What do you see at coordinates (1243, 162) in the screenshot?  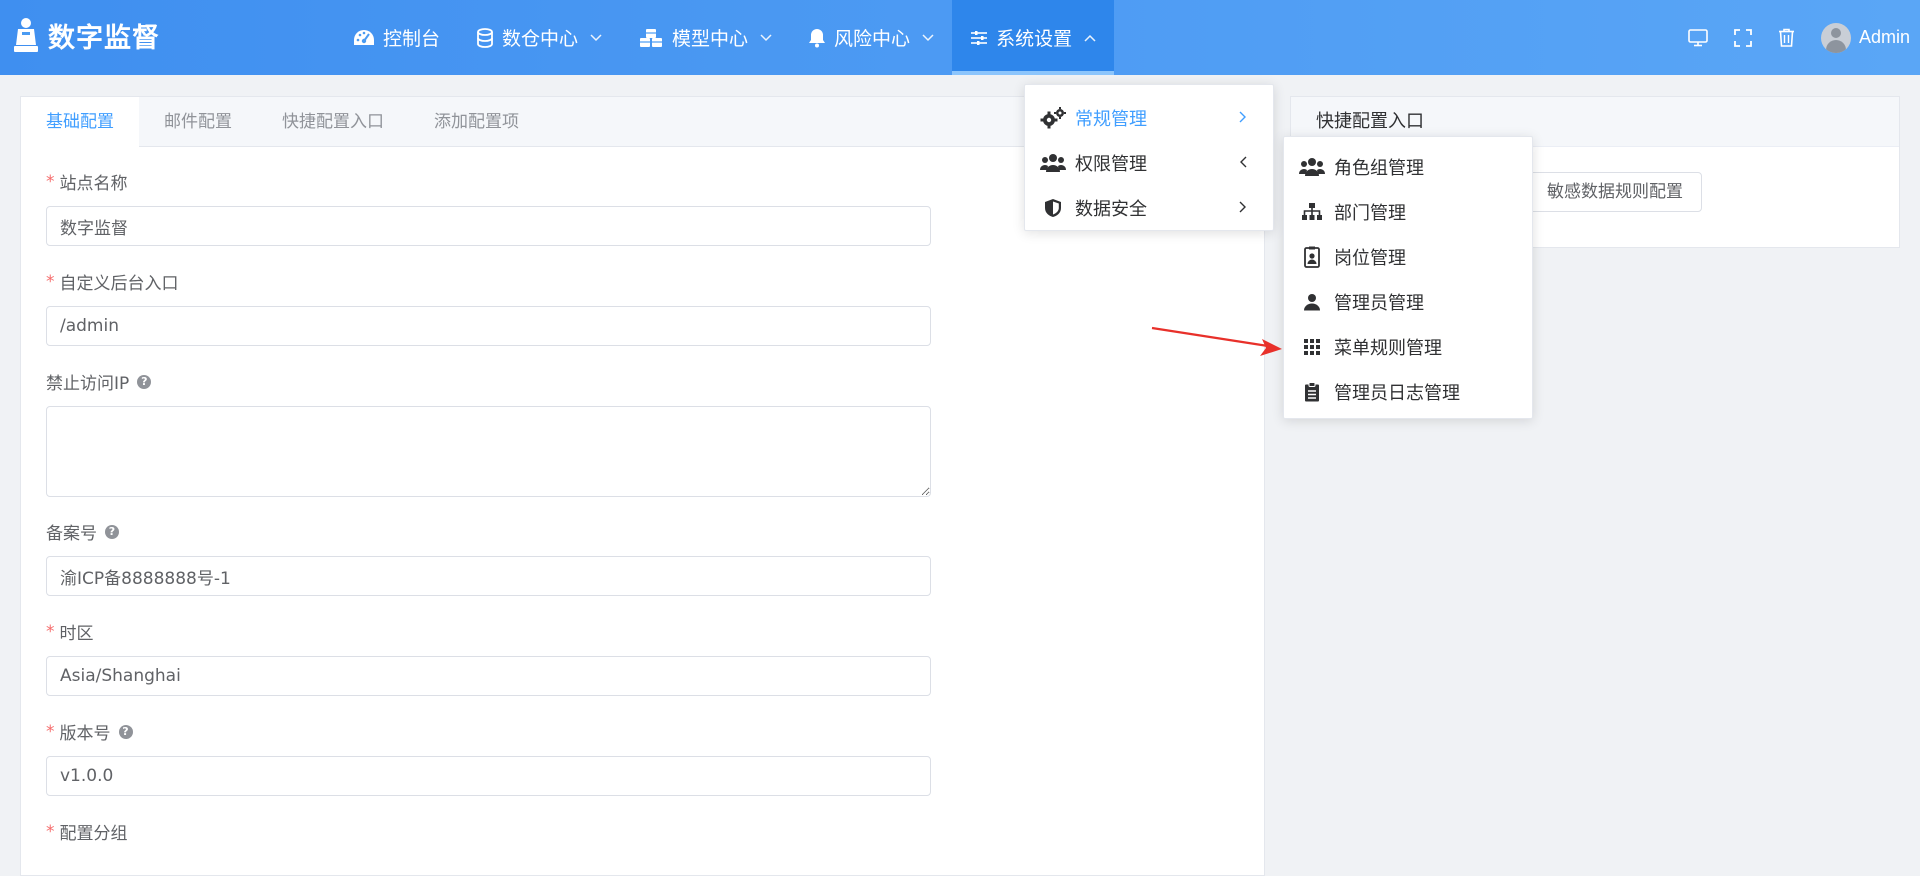 I see `chevron-left-icon` at bounding box center [1243, 162].